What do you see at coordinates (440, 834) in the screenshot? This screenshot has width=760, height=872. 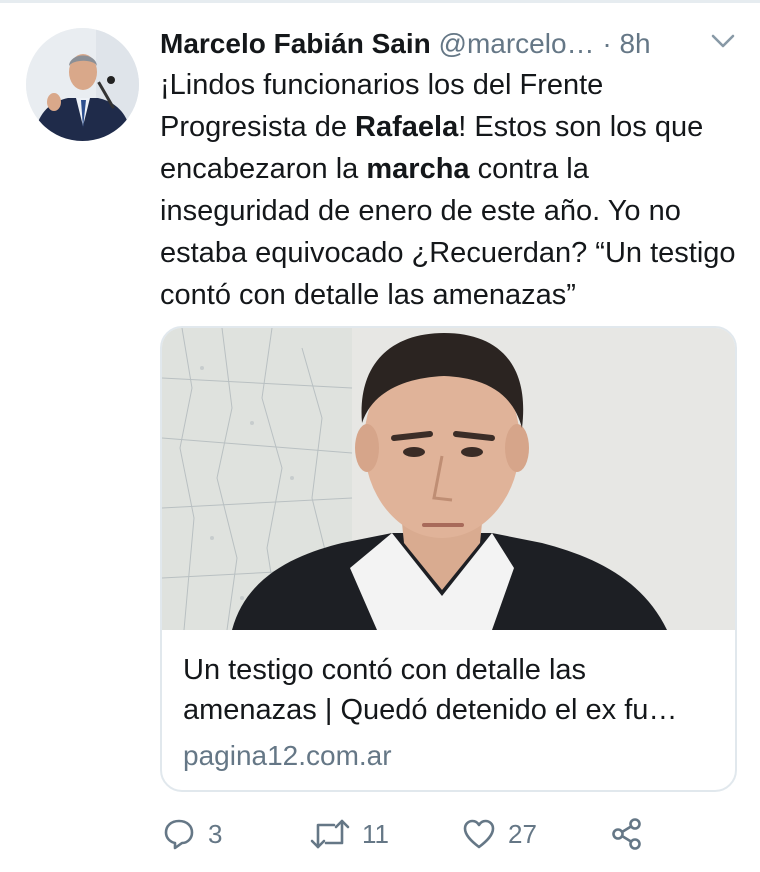 I see `tweet-actions: 3 11 27` at bounding box center [440, 834].